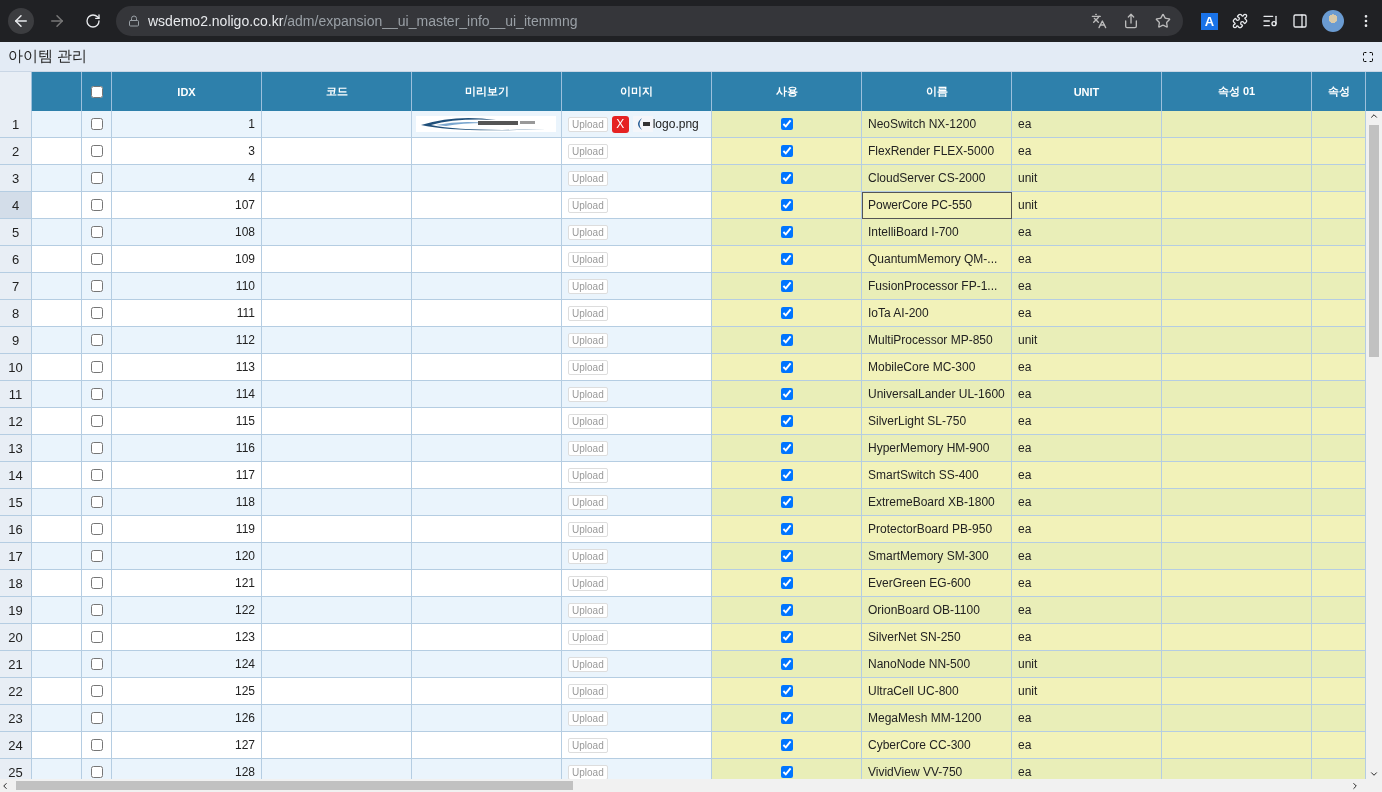  What do you see at coordinates (1374, 116) in the screenshot?
I see `scroll-up-icon` at bounding box center [1374, 116].